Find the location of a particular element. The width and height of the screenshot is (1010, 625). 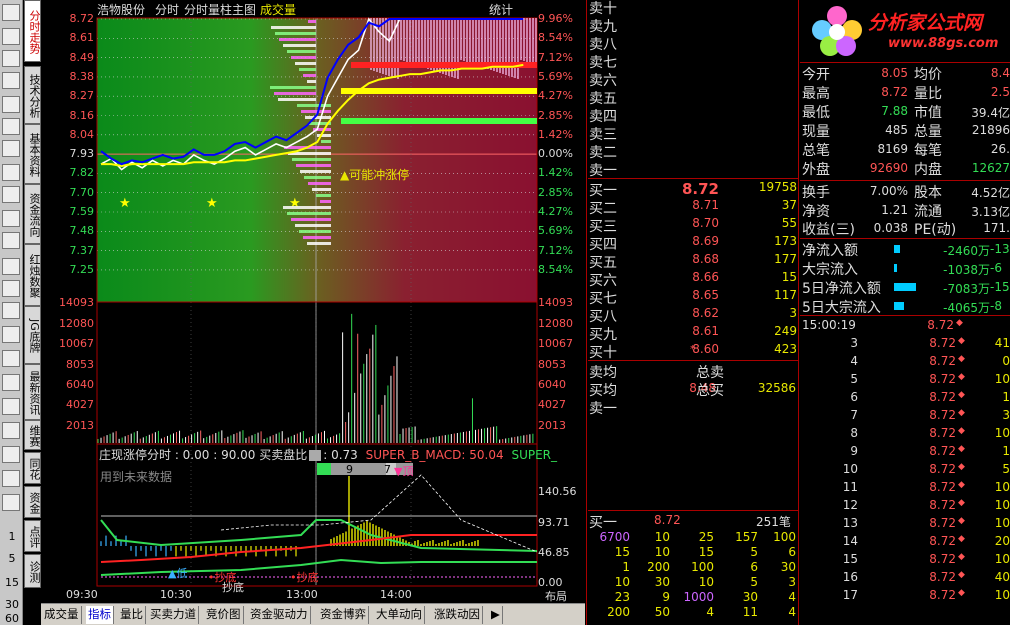

side-tab-10: 点评 is located at coordinates (32, 536).